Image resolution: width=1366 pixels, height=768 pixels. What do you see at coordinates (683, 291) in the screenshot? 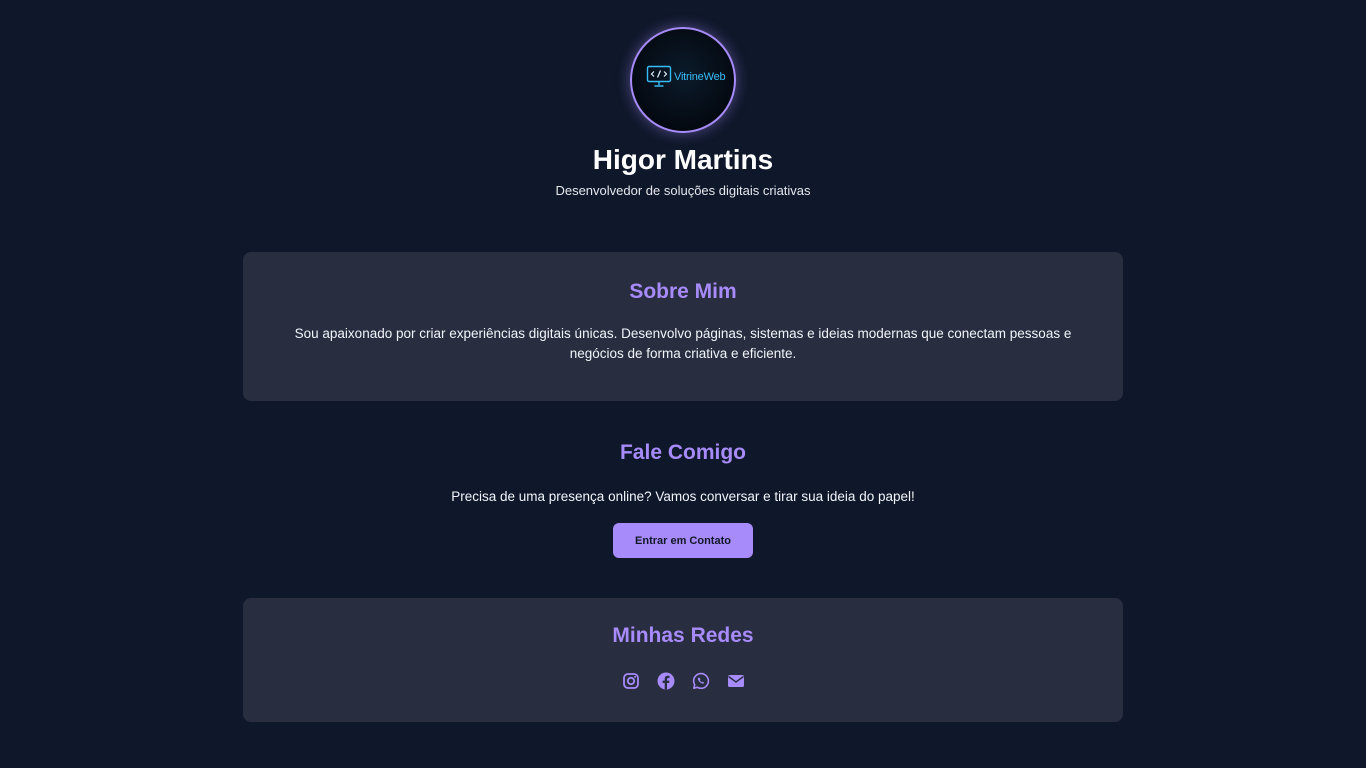
I see `about-title: Sobre Mim` at bounding box center [683, 291].